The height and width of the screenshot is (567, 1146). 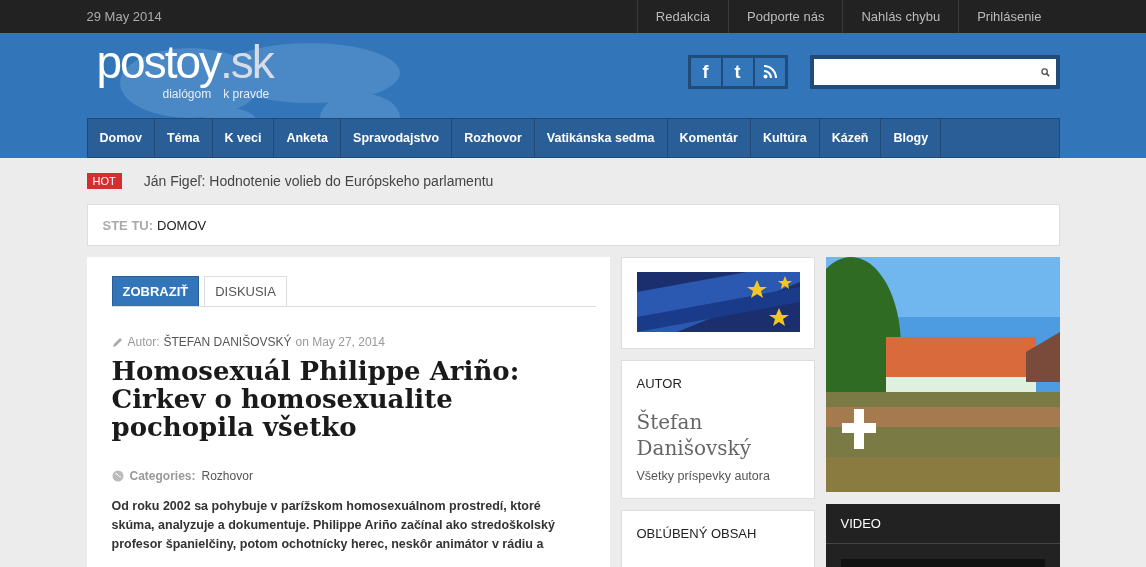 What do you see at coordinates (717, 476) in the screenshot?
I see `author-posts-link: Všetky príspevky autora` at bounding box center [717, 476].